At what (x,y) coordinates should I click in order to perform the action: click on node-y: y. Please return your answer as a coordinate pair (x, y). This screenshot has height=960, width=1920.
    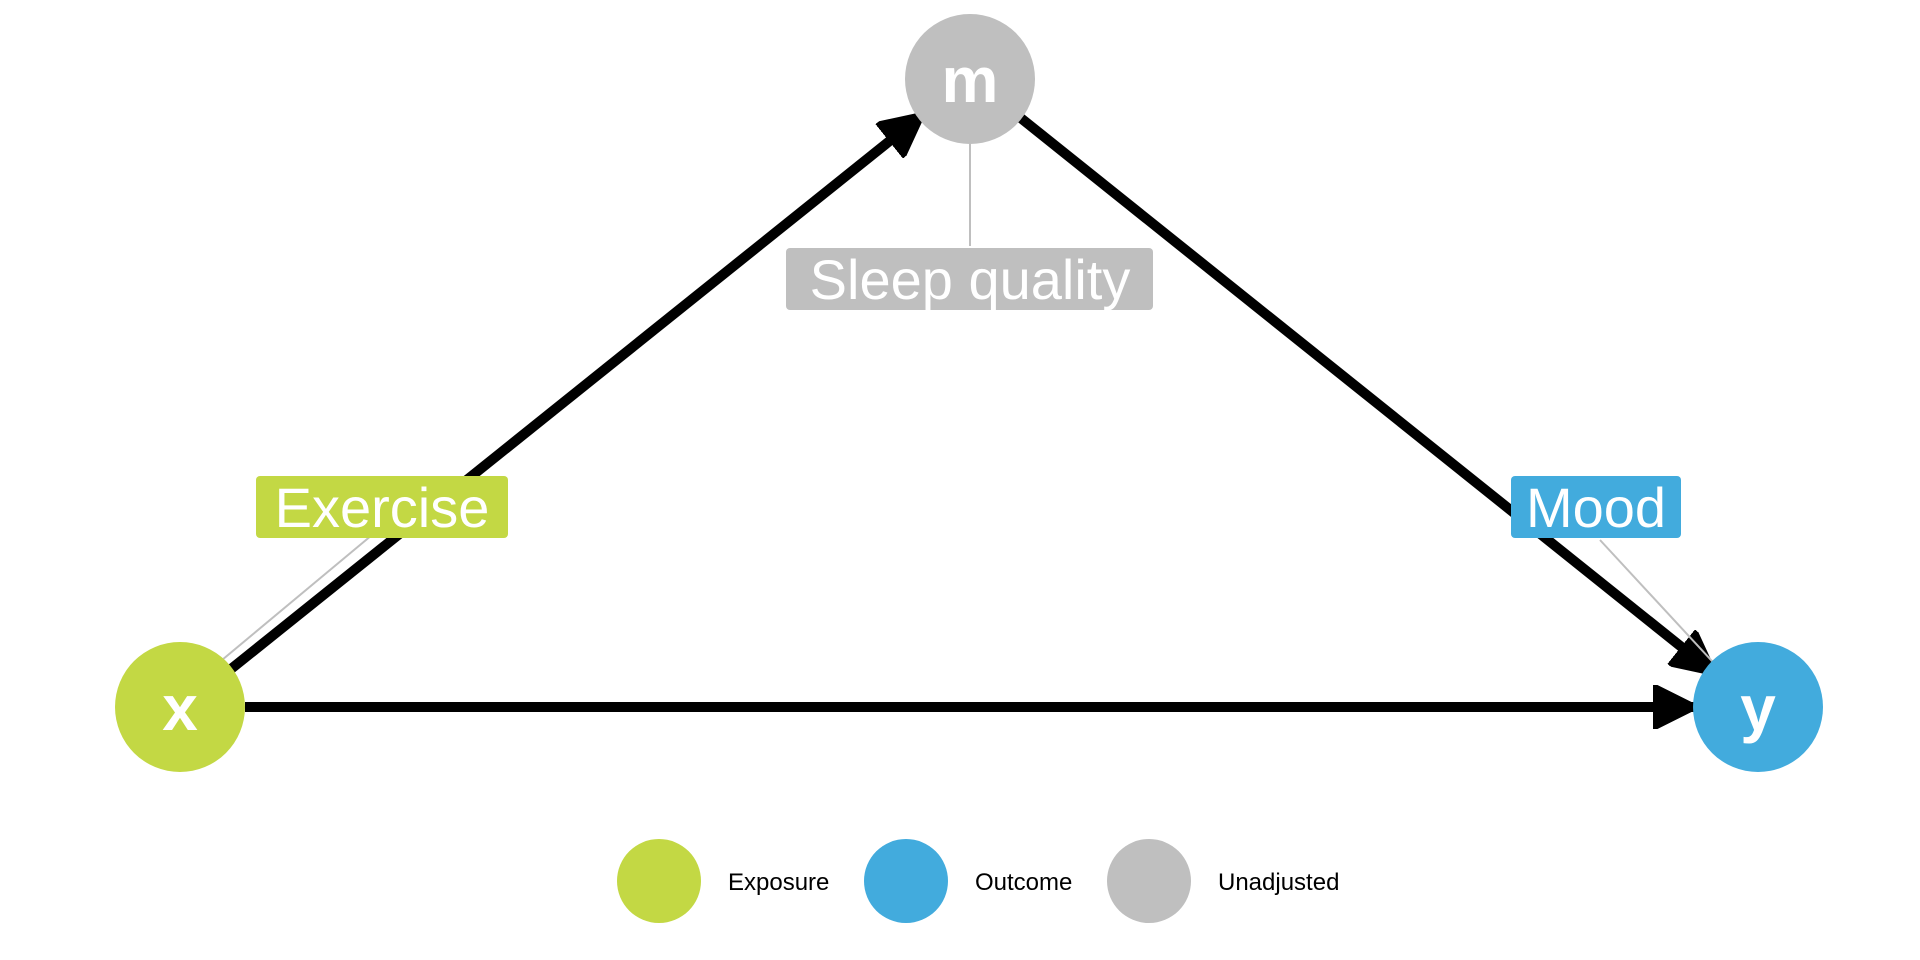
    Looking at the image, I should click on (1758, 707).